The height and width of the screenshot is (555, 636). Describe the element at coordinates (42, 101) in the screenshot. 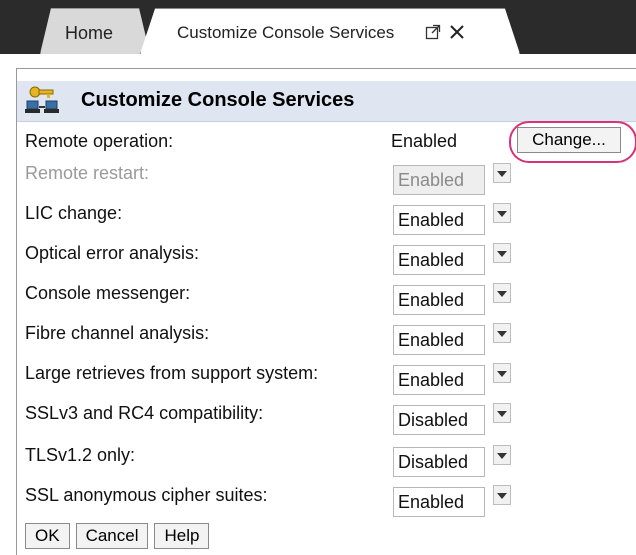

I see `console-services-key-icon` at that location.